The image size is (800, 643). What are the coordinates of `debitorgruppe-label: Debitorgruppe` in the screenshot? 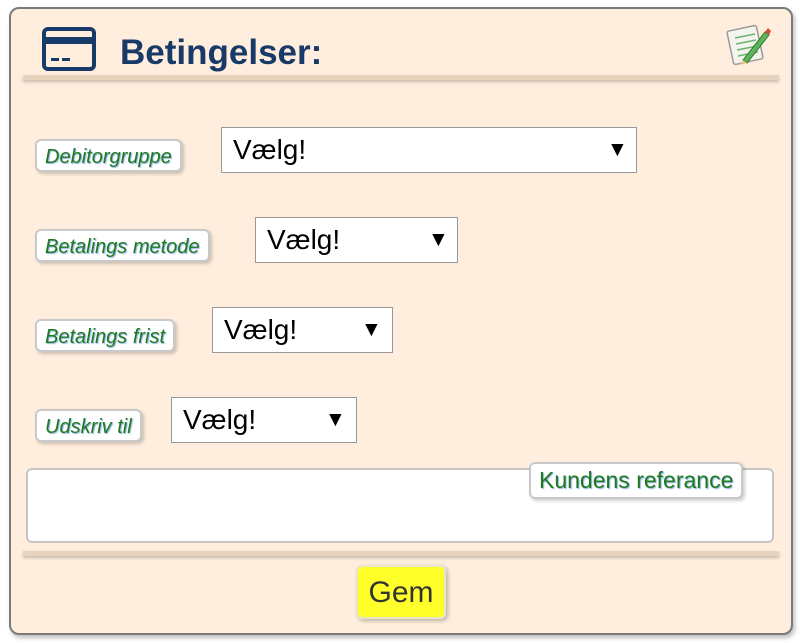 It's located at (108, 155).